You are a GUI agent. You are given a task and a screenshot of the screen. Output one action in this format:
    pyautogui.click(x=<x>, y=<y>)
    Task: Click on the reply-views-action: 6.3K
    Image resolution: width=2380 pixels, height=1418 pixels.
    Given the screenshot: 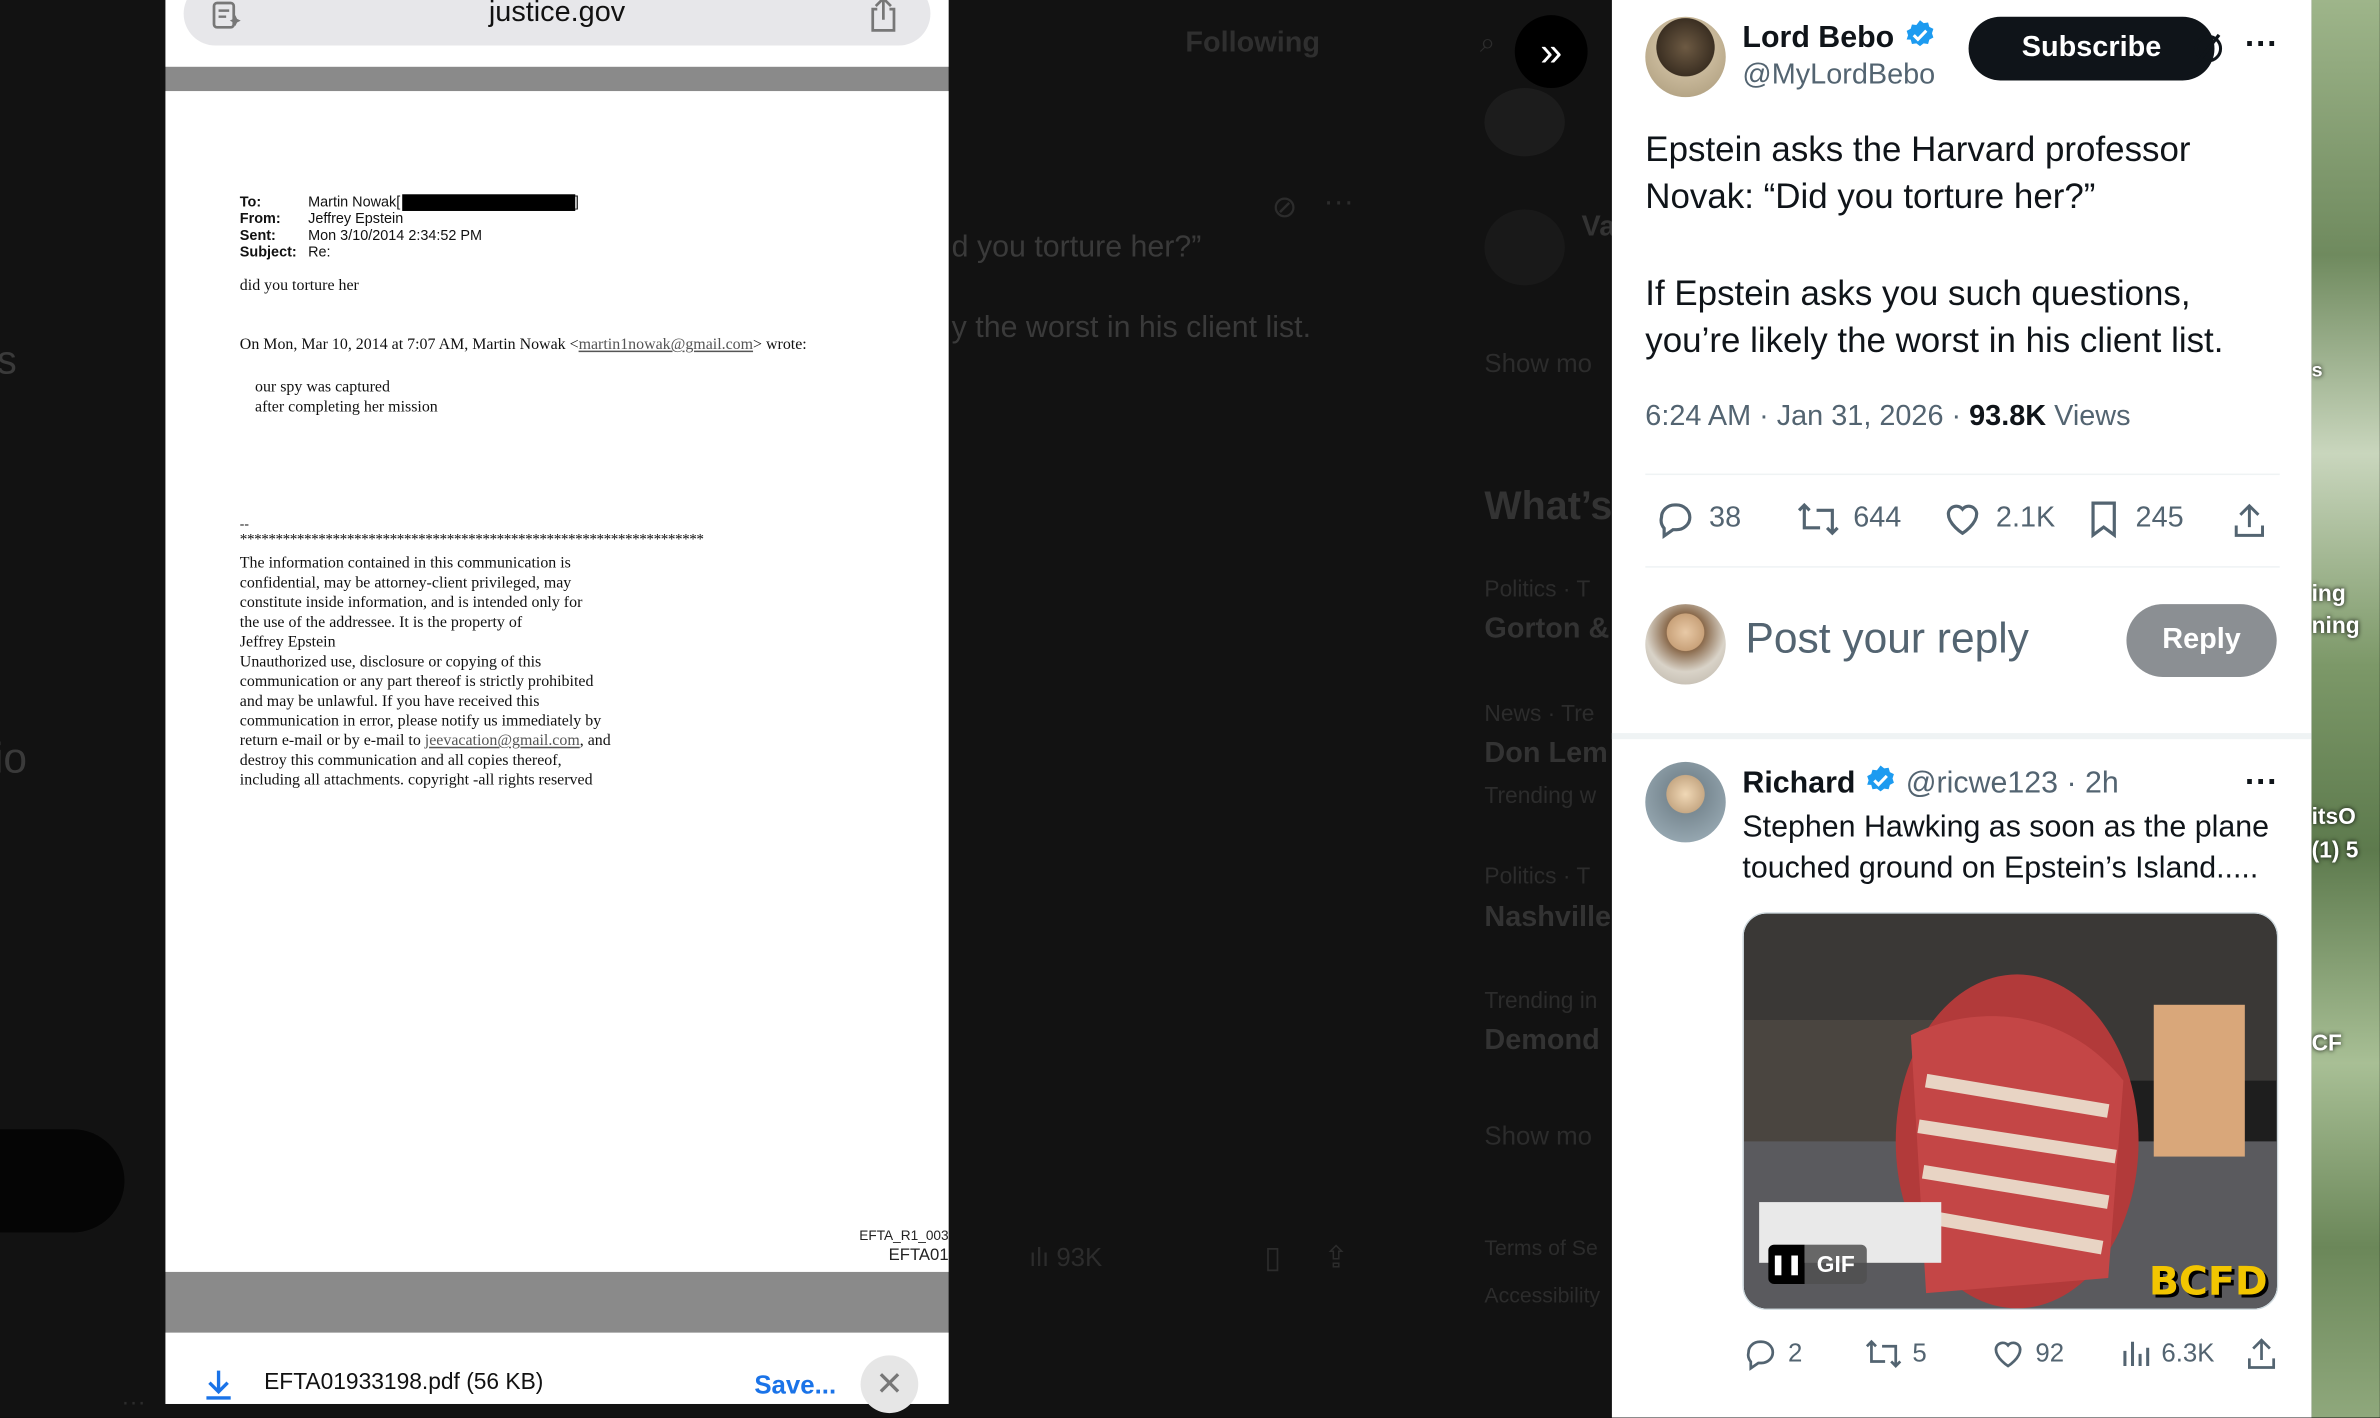 What is the action you would take?
    pyautogui.click(x=2167, y=1354)
    